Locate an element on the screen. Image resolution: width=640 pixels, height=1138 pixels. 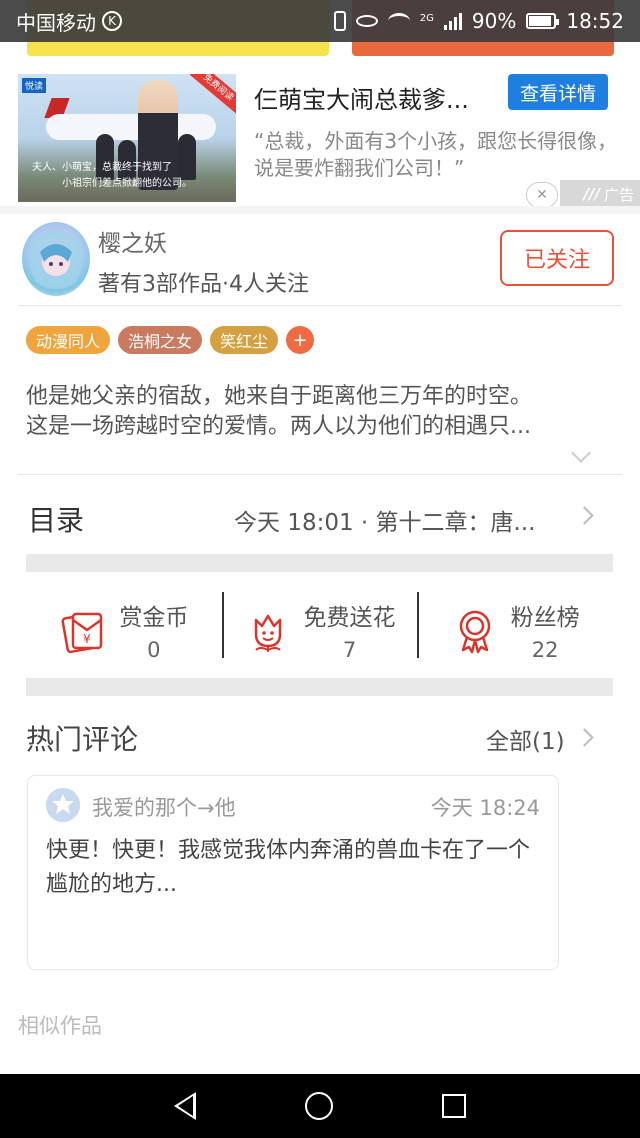
wifi-icon is located at coordinates (398, 21).